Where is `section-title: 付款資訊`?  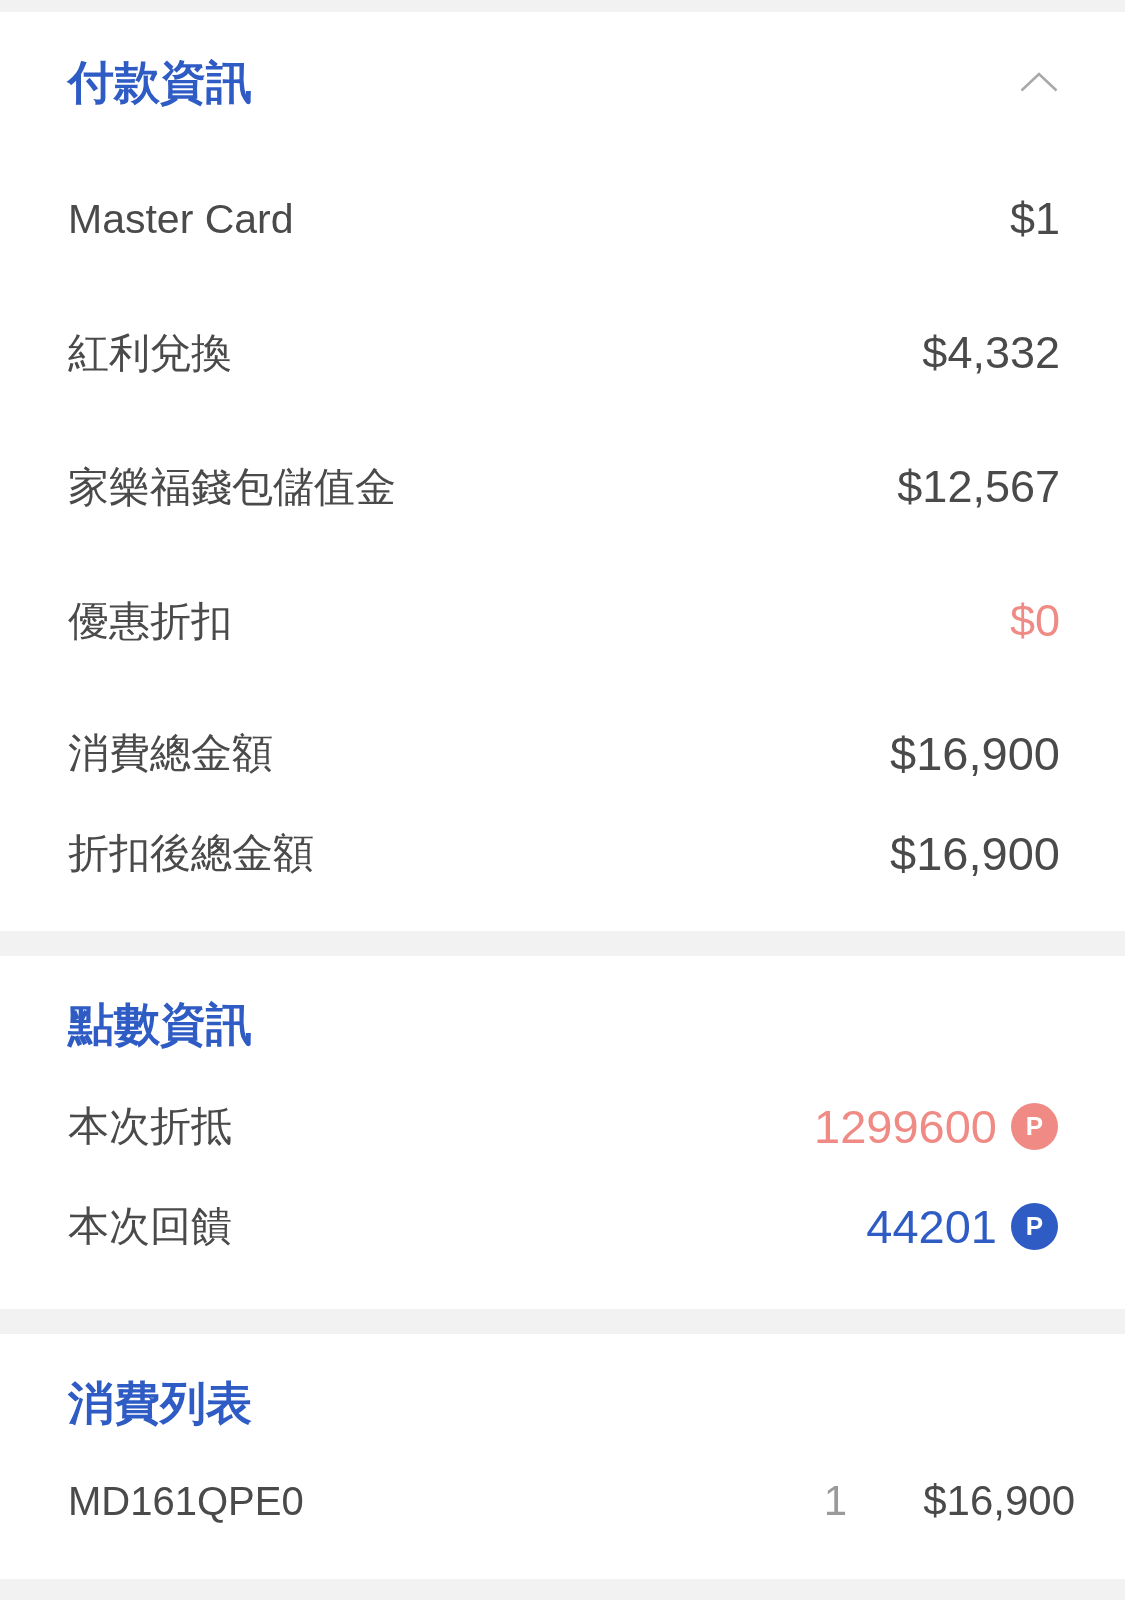 section-title: 付款資訊 is located at coordinates (160, 82).